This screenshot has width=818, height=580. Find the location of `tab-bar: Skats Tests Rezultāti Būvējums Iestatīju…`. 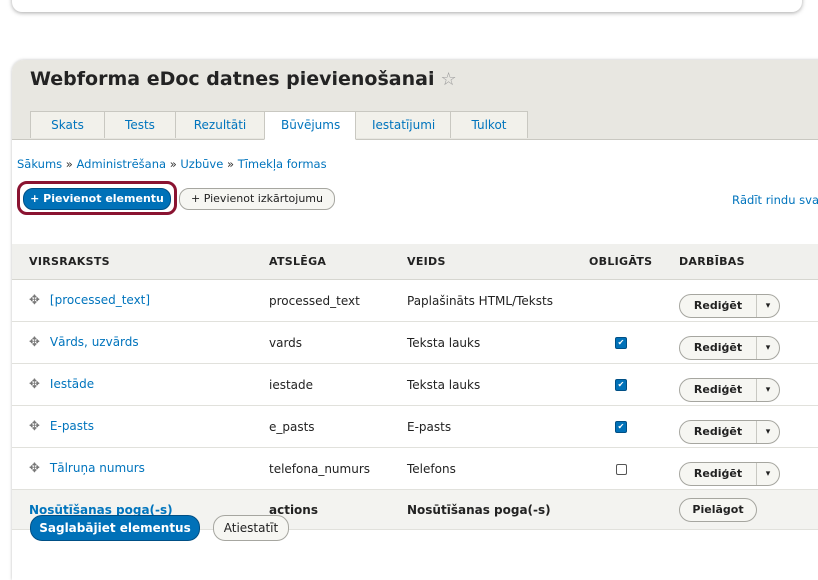

tab-bar: Skats Tests Rezultāti Būvējums Iestatīju… is located at coordinates (279, 125).